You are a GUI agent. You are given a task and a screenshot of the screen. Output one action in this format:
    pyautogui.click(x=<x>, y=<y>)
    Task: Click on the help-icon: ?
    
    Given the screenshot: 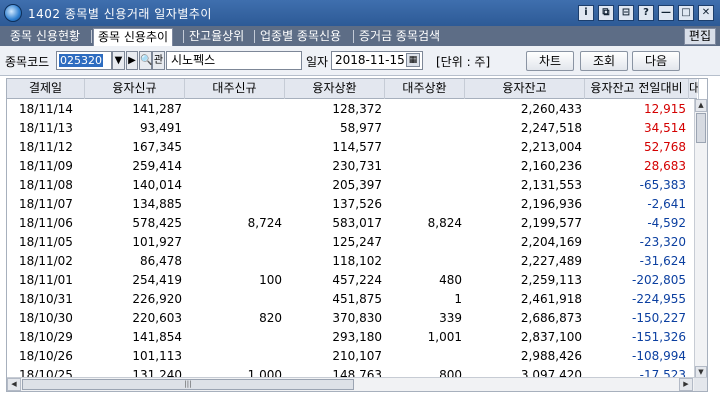 What is the action you would take?
    pyautogui.click(x=646, y=13)
    